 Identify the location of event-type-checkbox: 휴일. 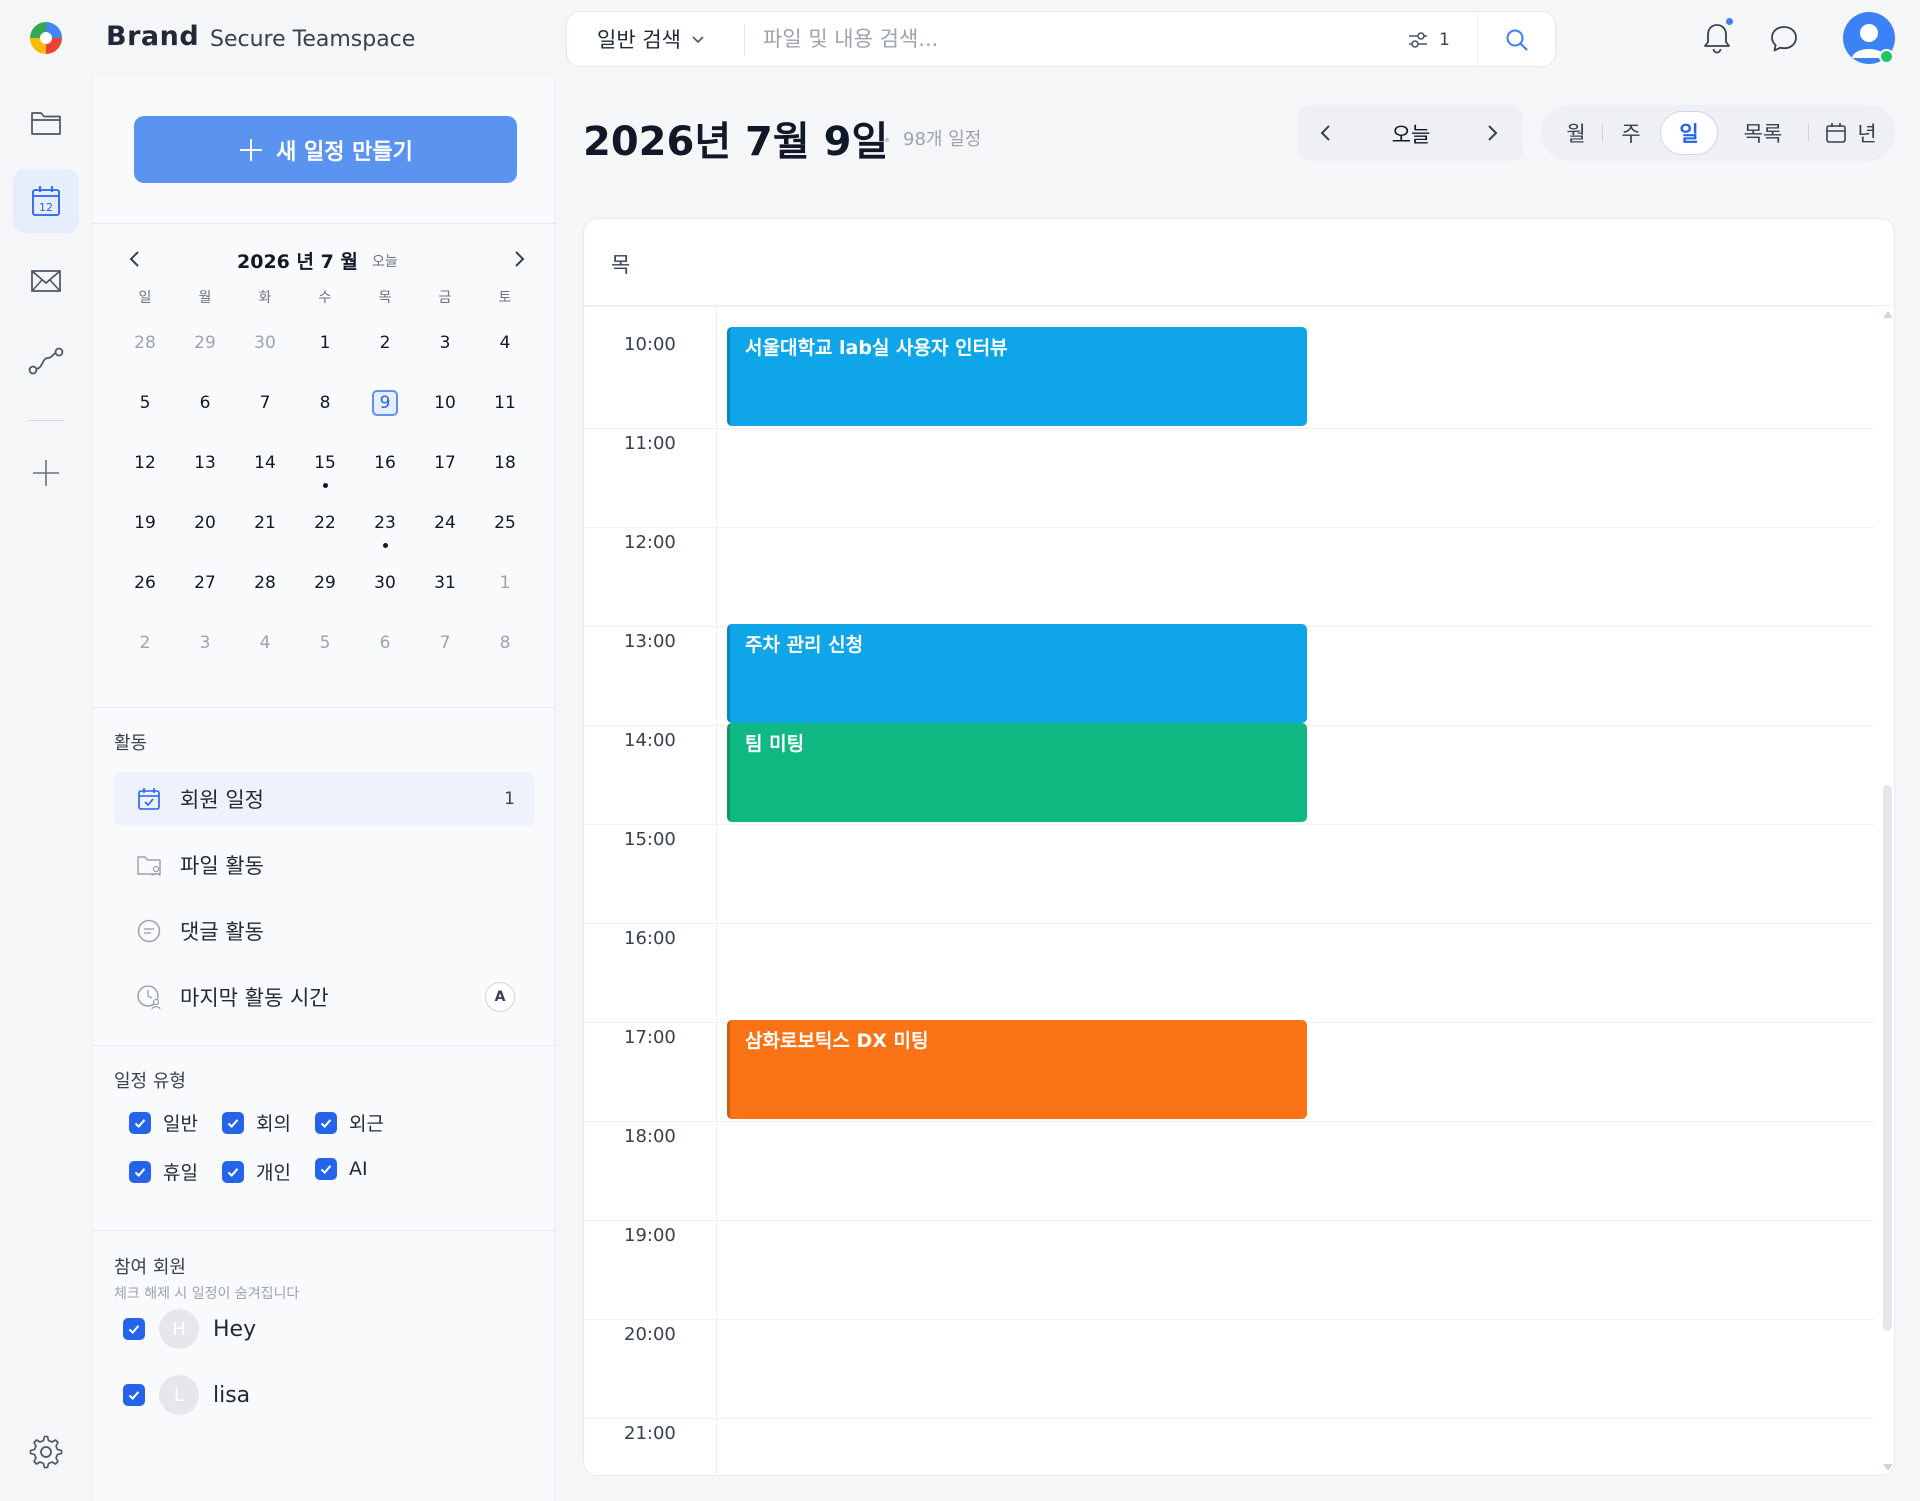
(163, 1171).